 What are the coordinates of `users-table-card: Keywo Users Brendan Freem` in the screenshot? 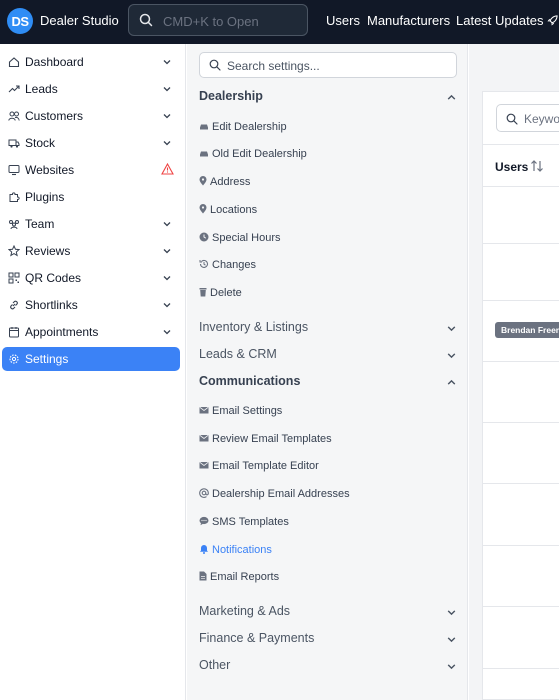 It's located at (520, 395).